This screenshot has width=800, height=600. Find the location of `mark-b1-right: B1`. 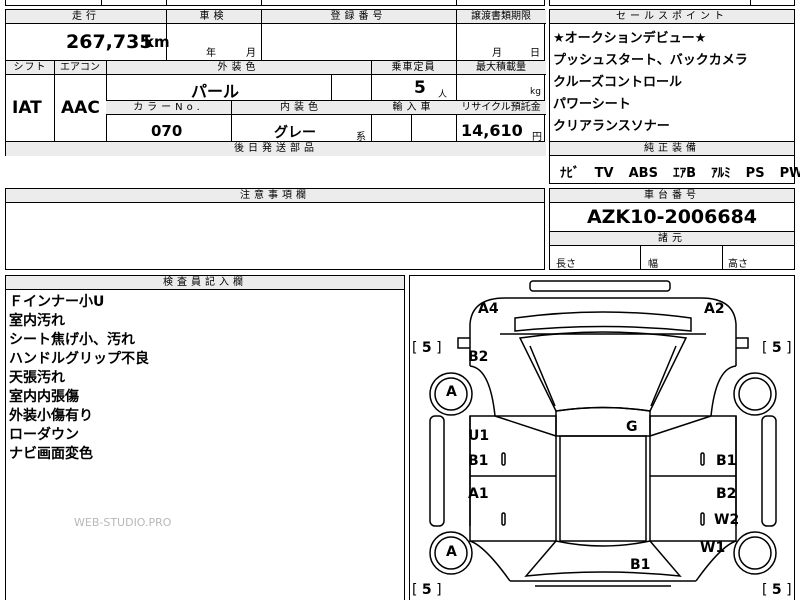

mark-b1-right: B1 is located at coordinates (726, 461).